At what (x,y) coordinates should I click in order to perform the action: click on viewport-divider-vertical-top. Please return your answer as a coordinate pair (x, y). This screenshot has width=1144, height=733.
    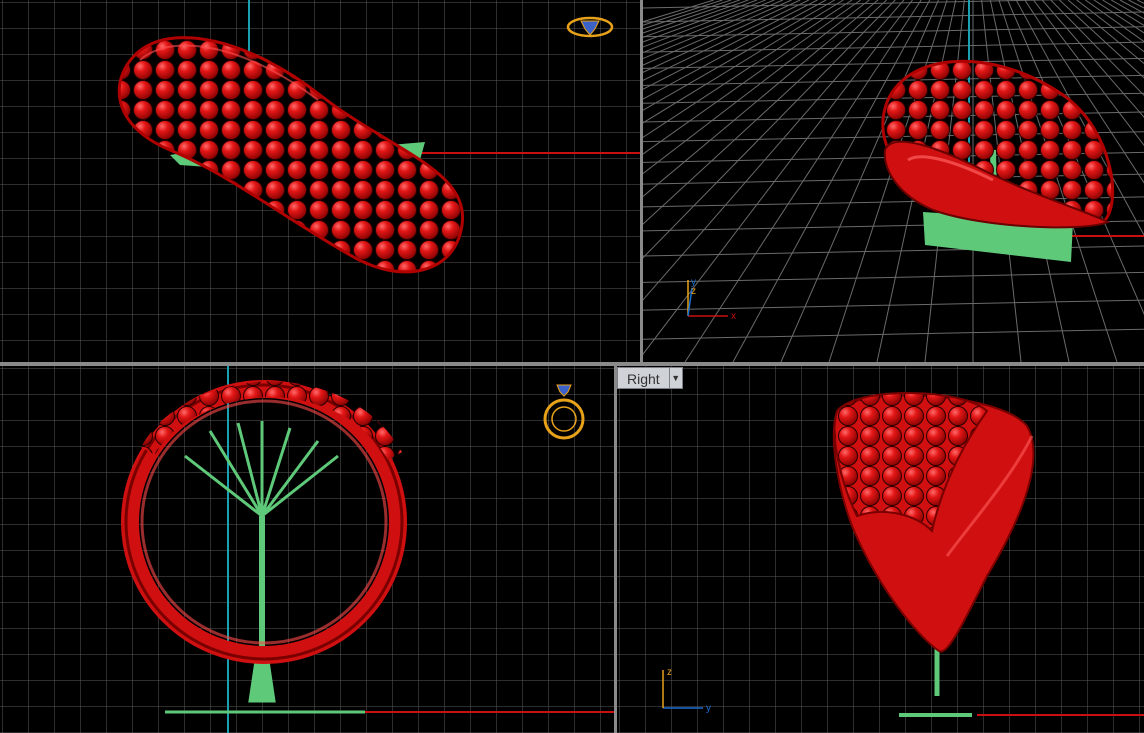
    Looking at the image, I should click on (641, 181).